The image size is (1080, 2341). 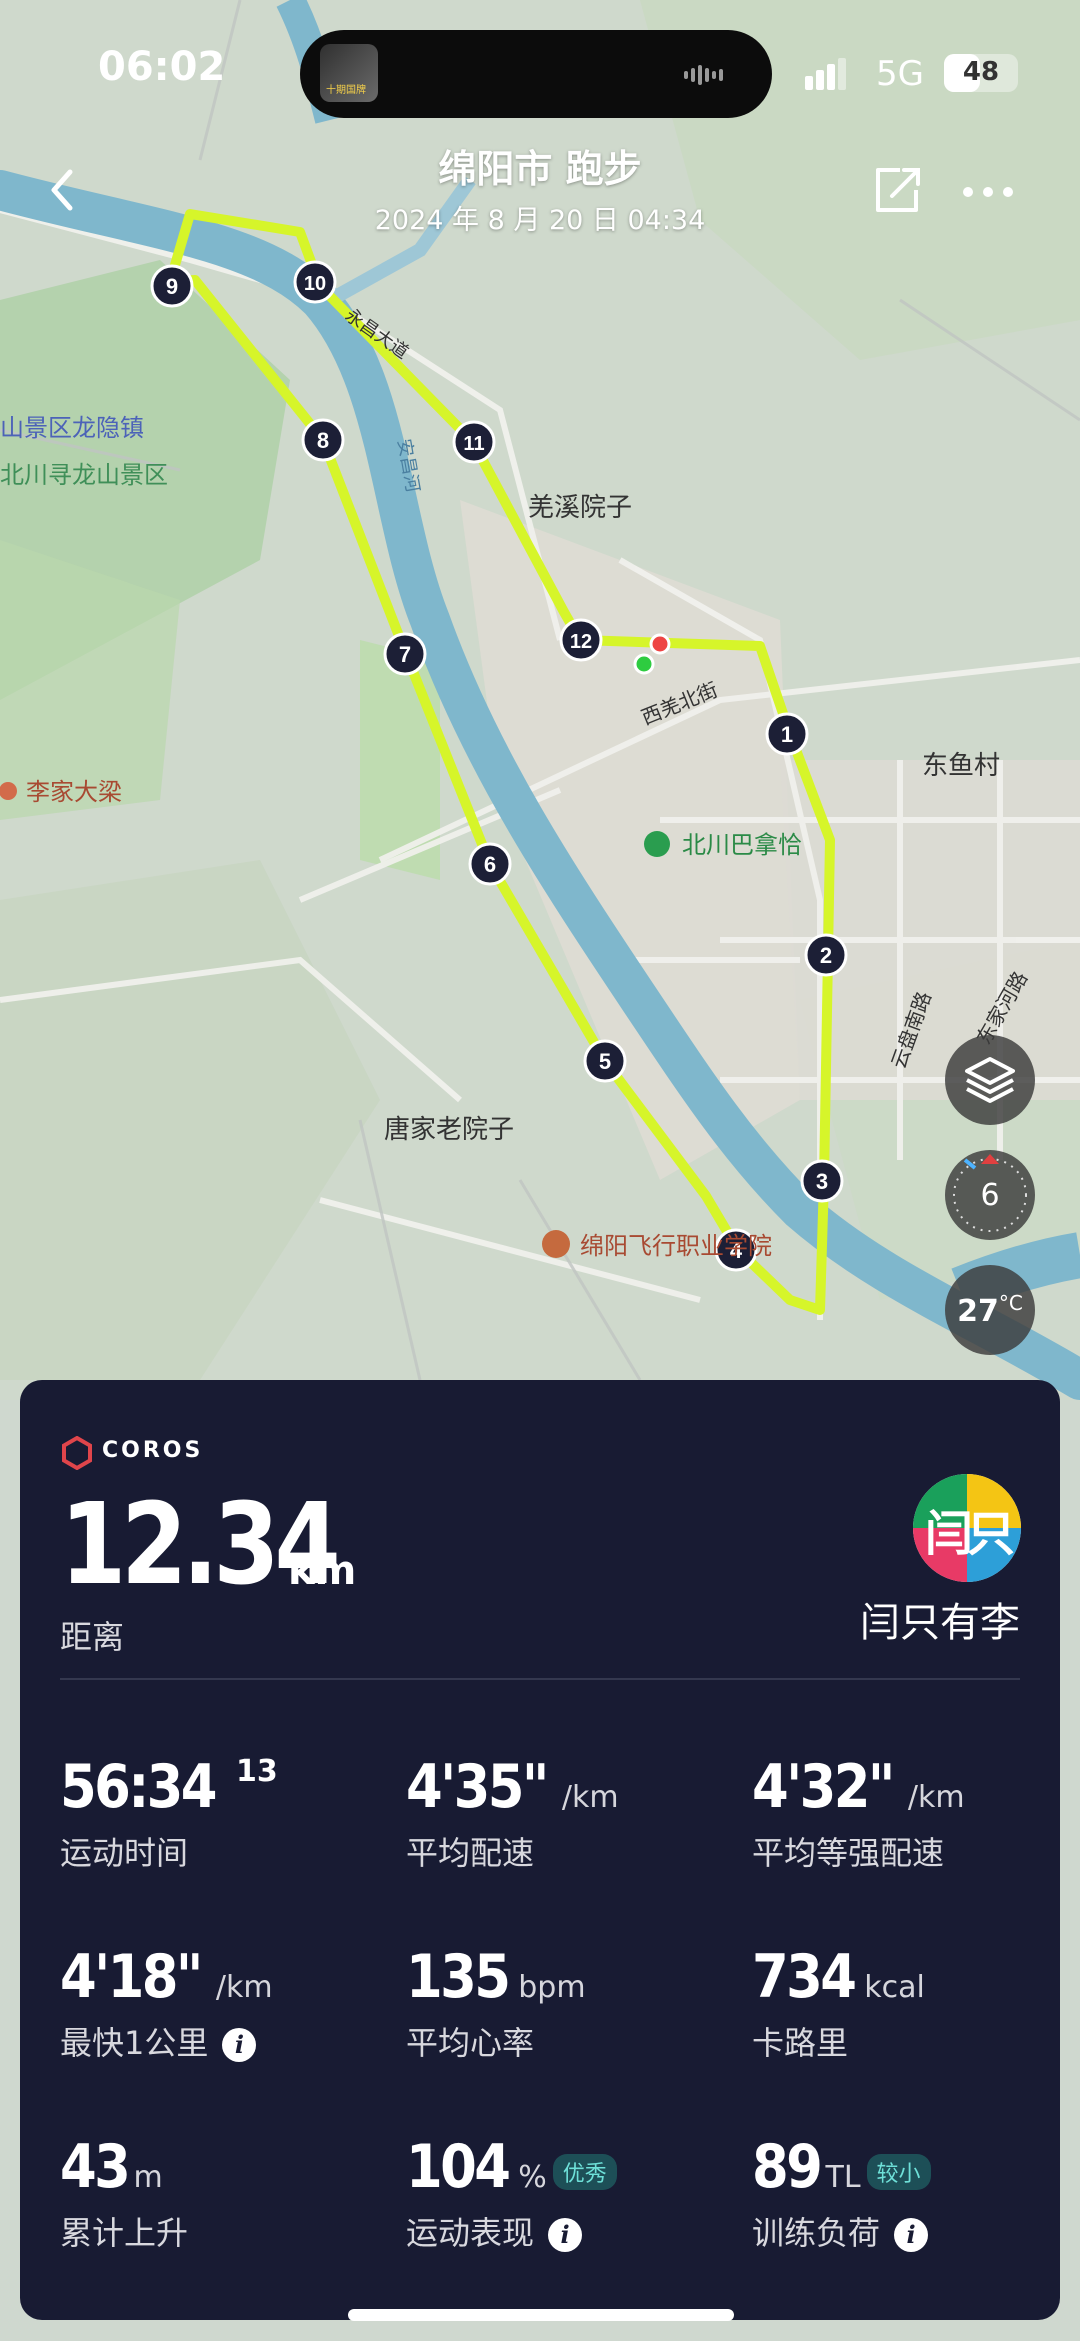 I want to click on km-marker-10: 10, so click(x=315, y=282).